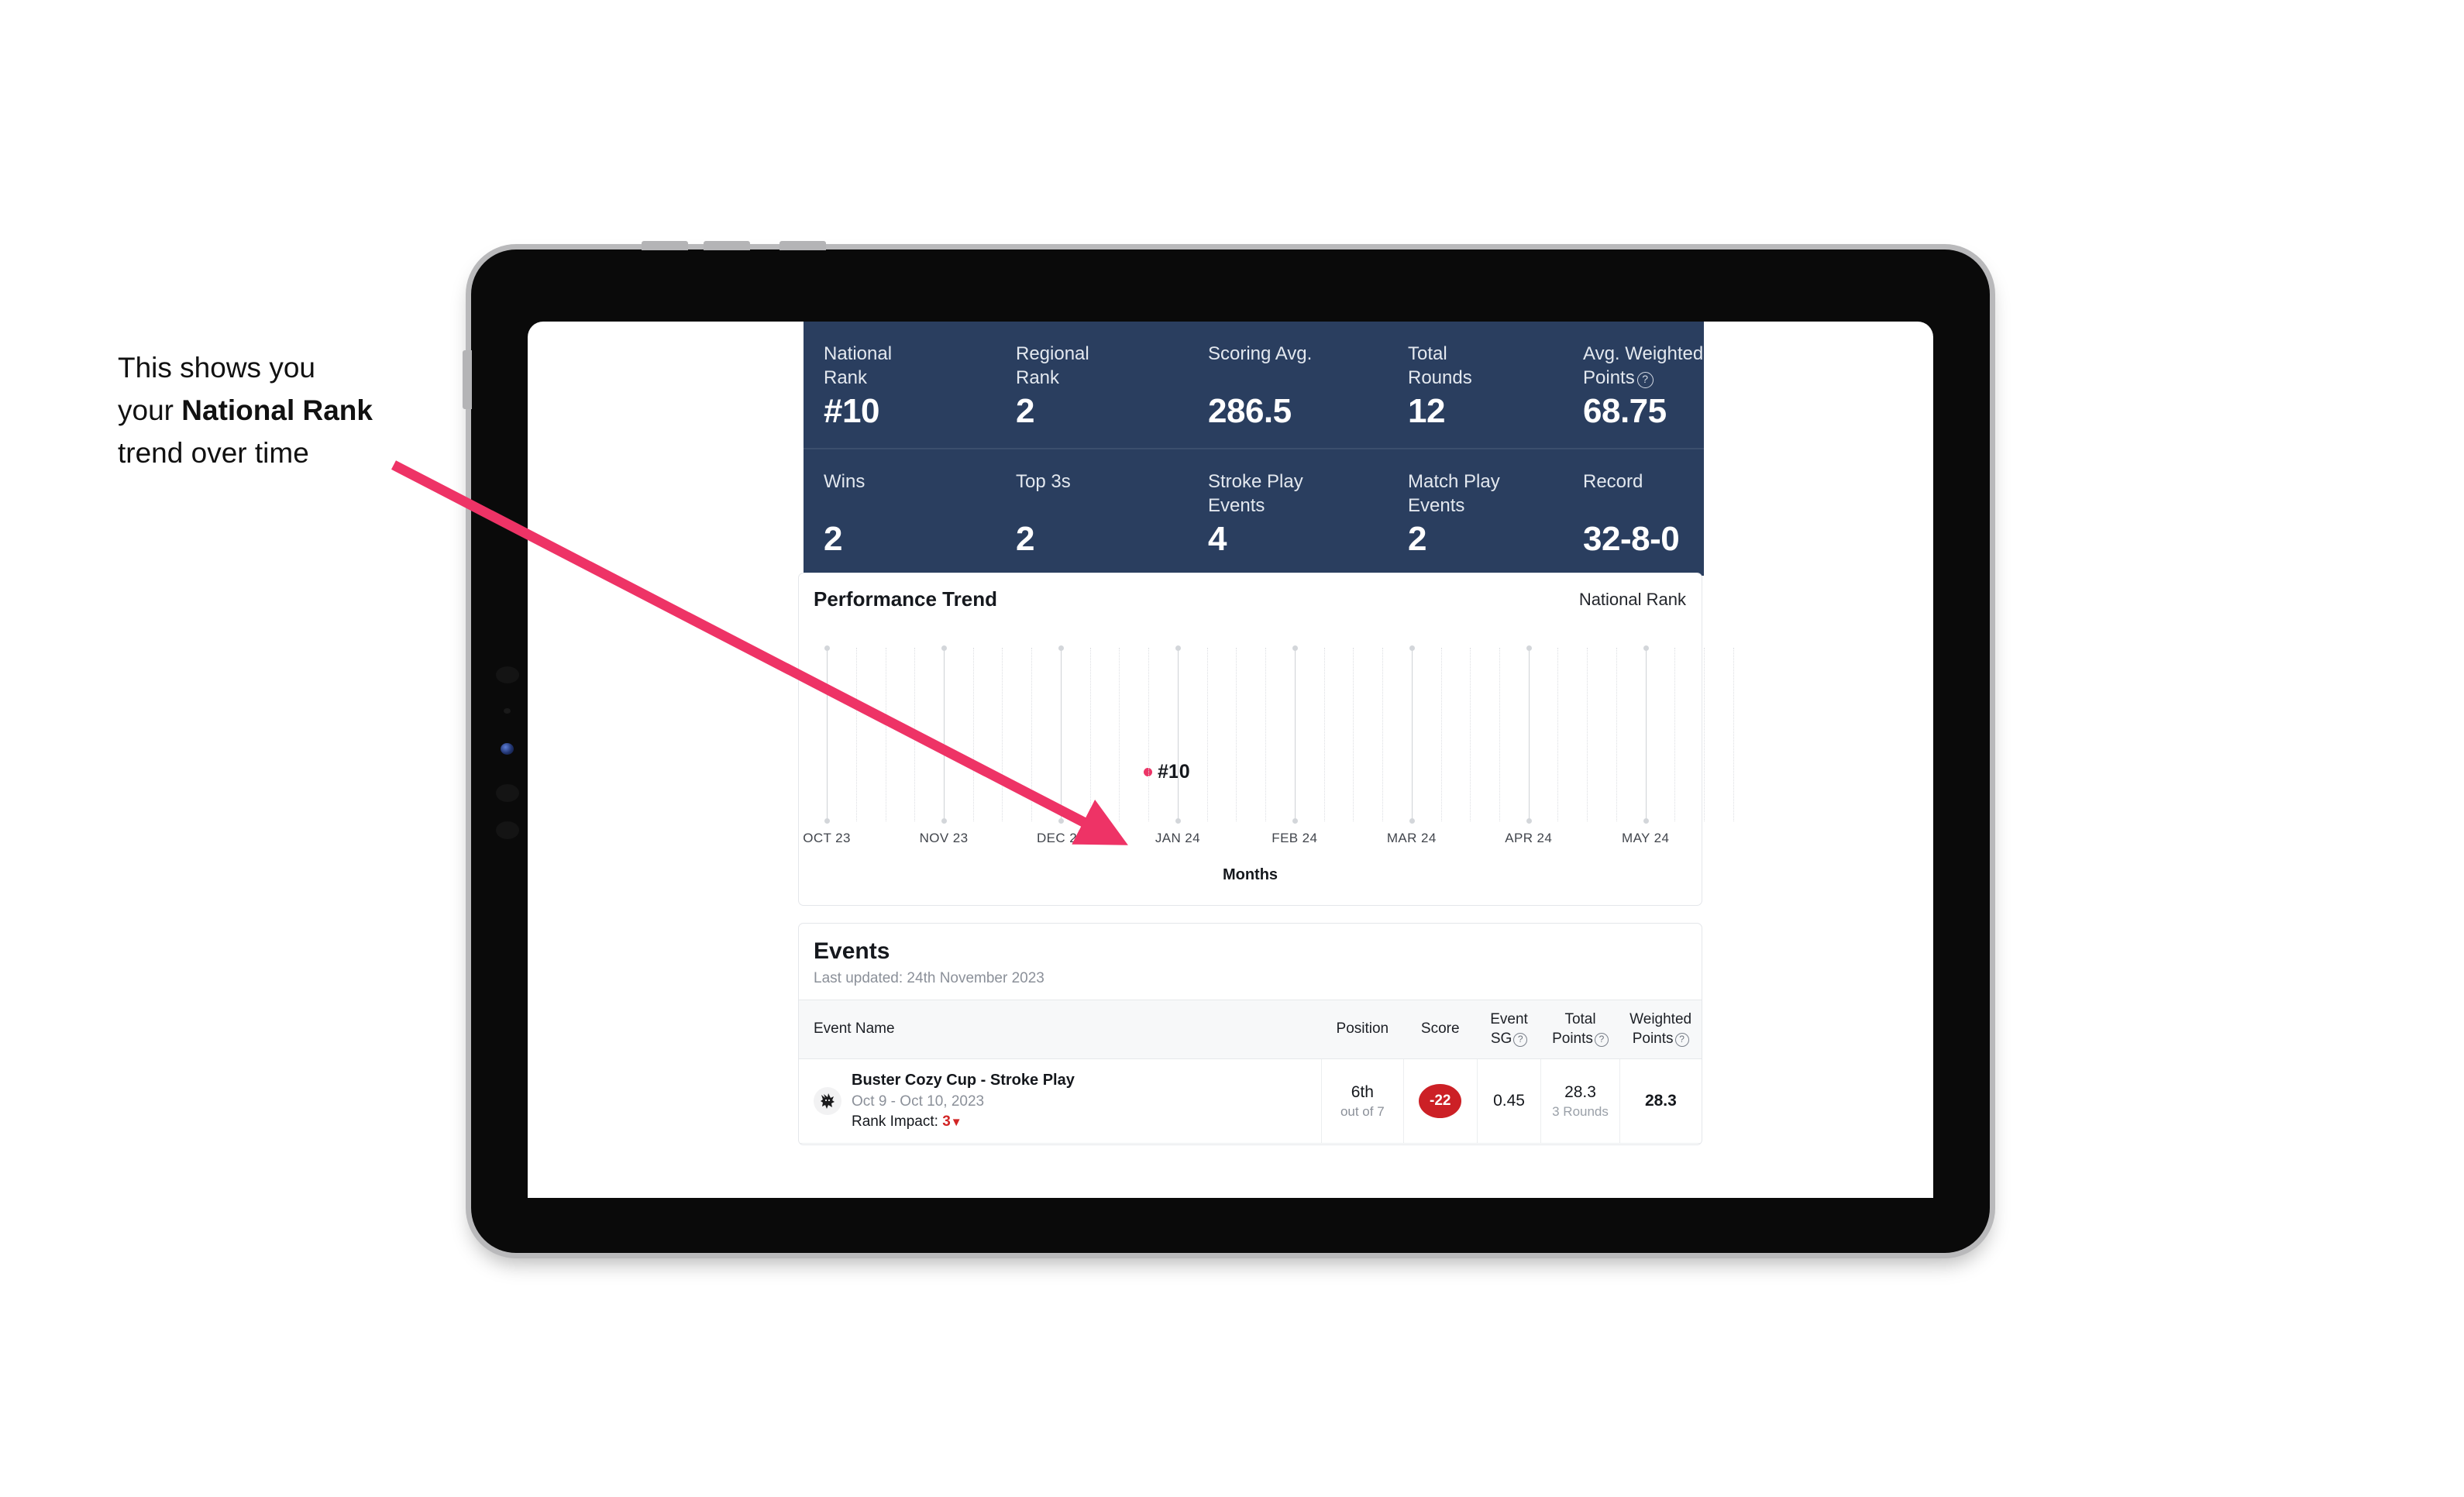 This screenshot has height=1497, width=2464. What do you see at coordinates (507, 793) in the screenshot?
I see `proximity-sensor-icon` at bounding box center [507, 793].